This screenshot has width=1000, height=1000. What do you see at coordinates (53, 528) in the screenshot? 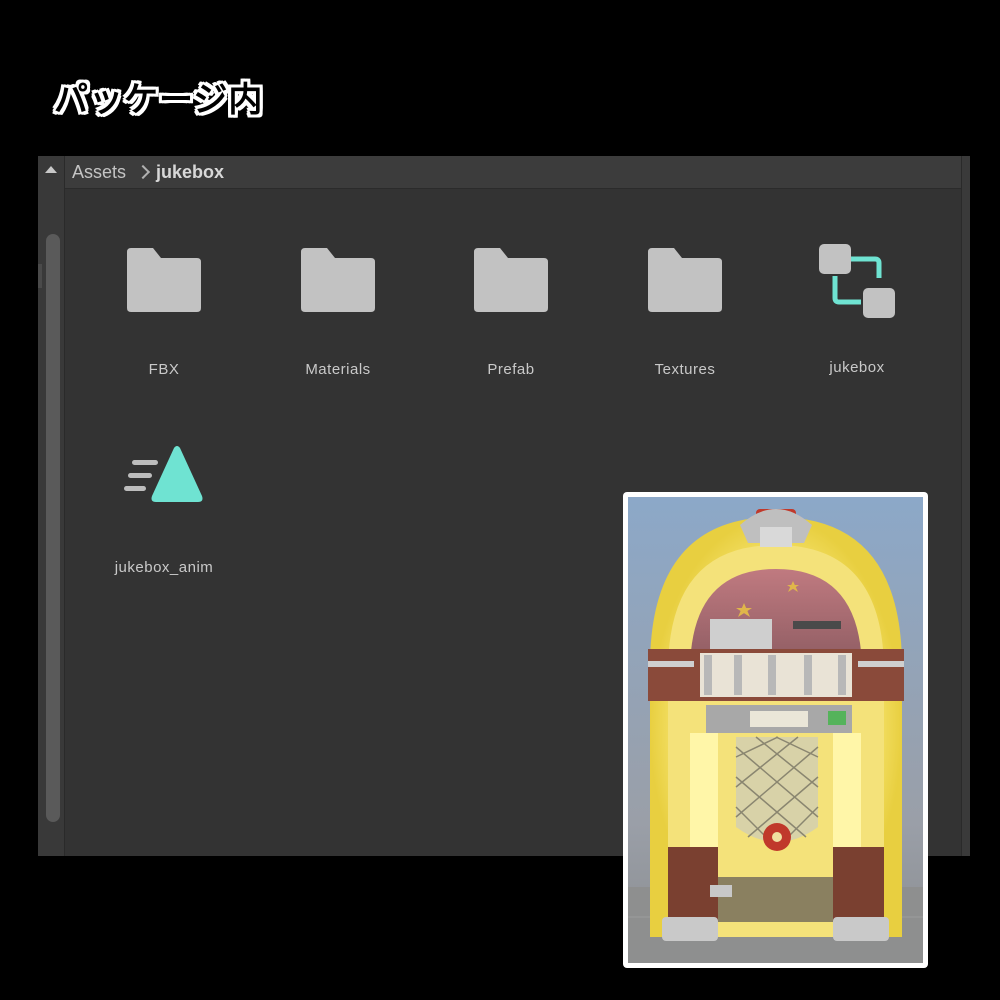
I see `scrollbar-thumb` at bounding box center [53, 528].